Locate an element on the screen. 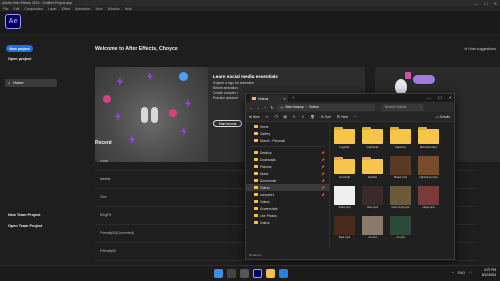  refresh-icon: ↻ is located at coordinates (272, 107).